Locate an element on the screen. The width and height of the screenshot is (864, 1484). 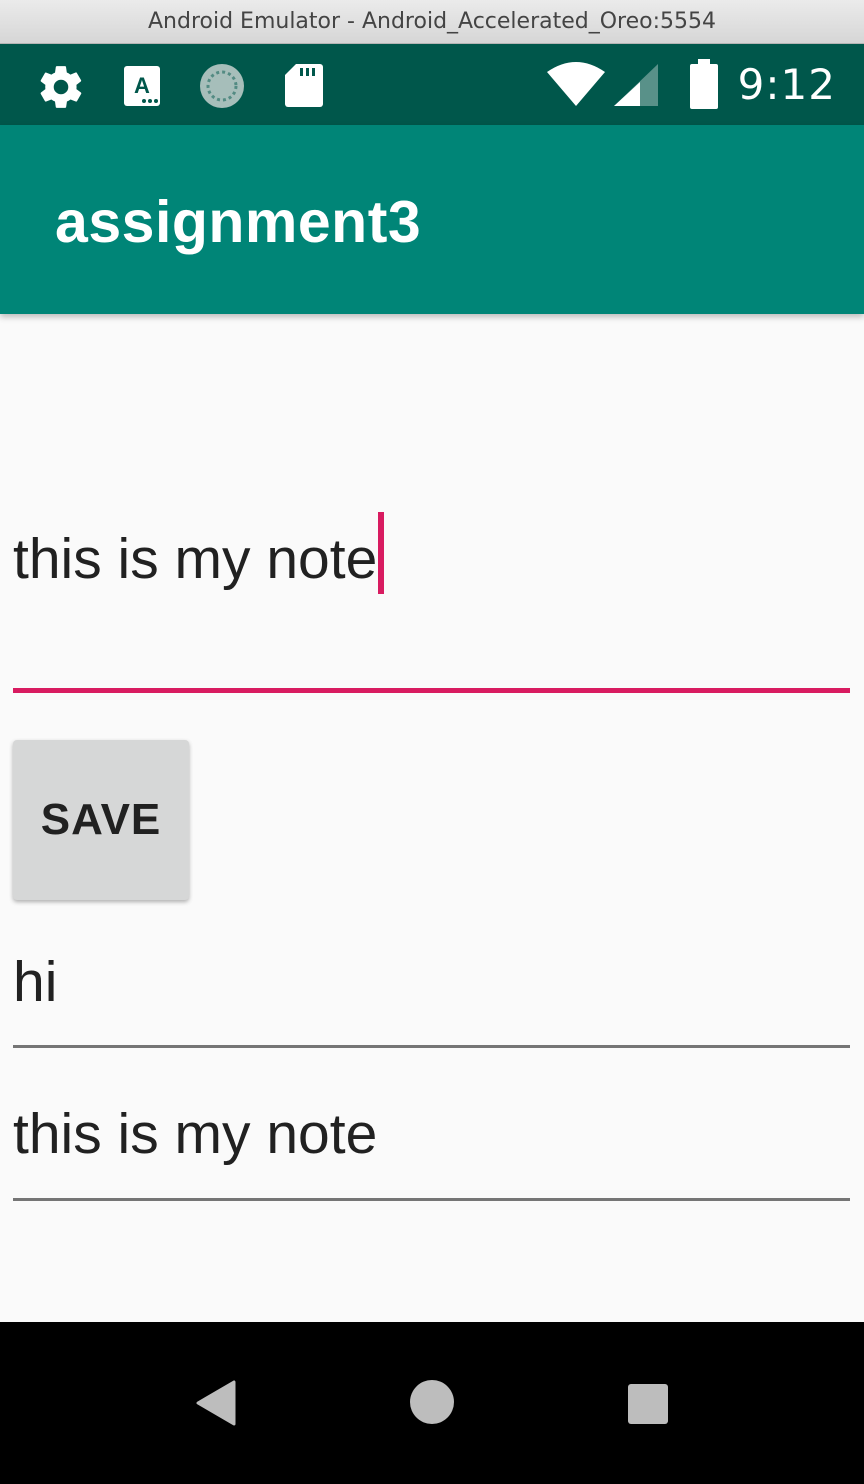
saved-note-text: this is my note is located at coordinates (195, 1134).